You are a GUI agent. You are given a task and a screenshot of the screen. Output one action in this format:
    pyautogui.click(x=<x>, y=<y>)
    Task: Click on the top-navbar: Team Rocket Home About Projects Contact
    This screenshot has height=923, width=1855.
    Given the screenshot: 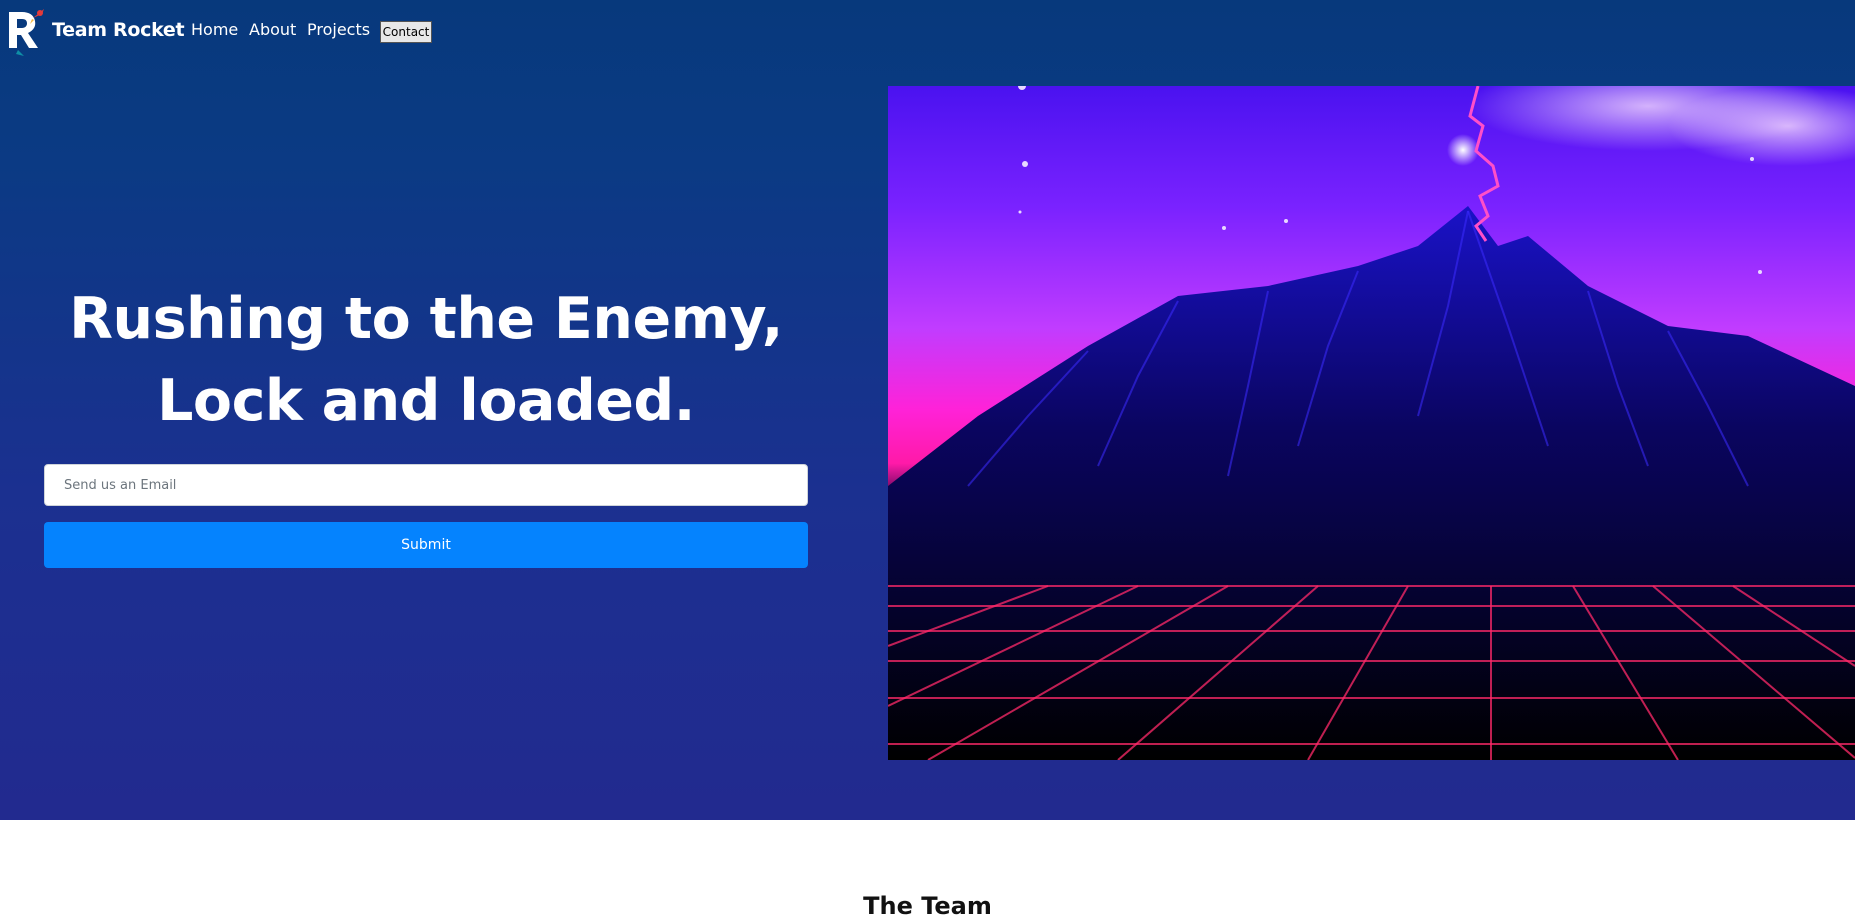 What is the action you would take?
    pyautogui.click(x=927, y=32)
    